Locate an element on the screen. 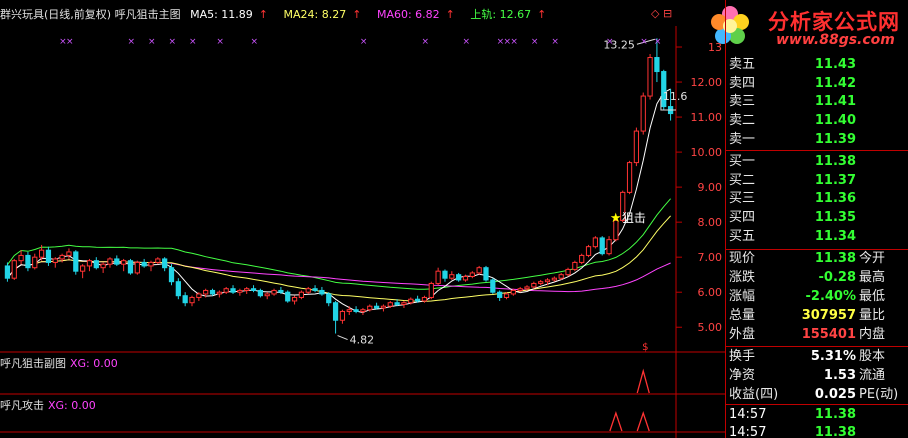  fund-row-eps: 收益(四) 0.025 PE(动) is located at coordinates (817, 395).